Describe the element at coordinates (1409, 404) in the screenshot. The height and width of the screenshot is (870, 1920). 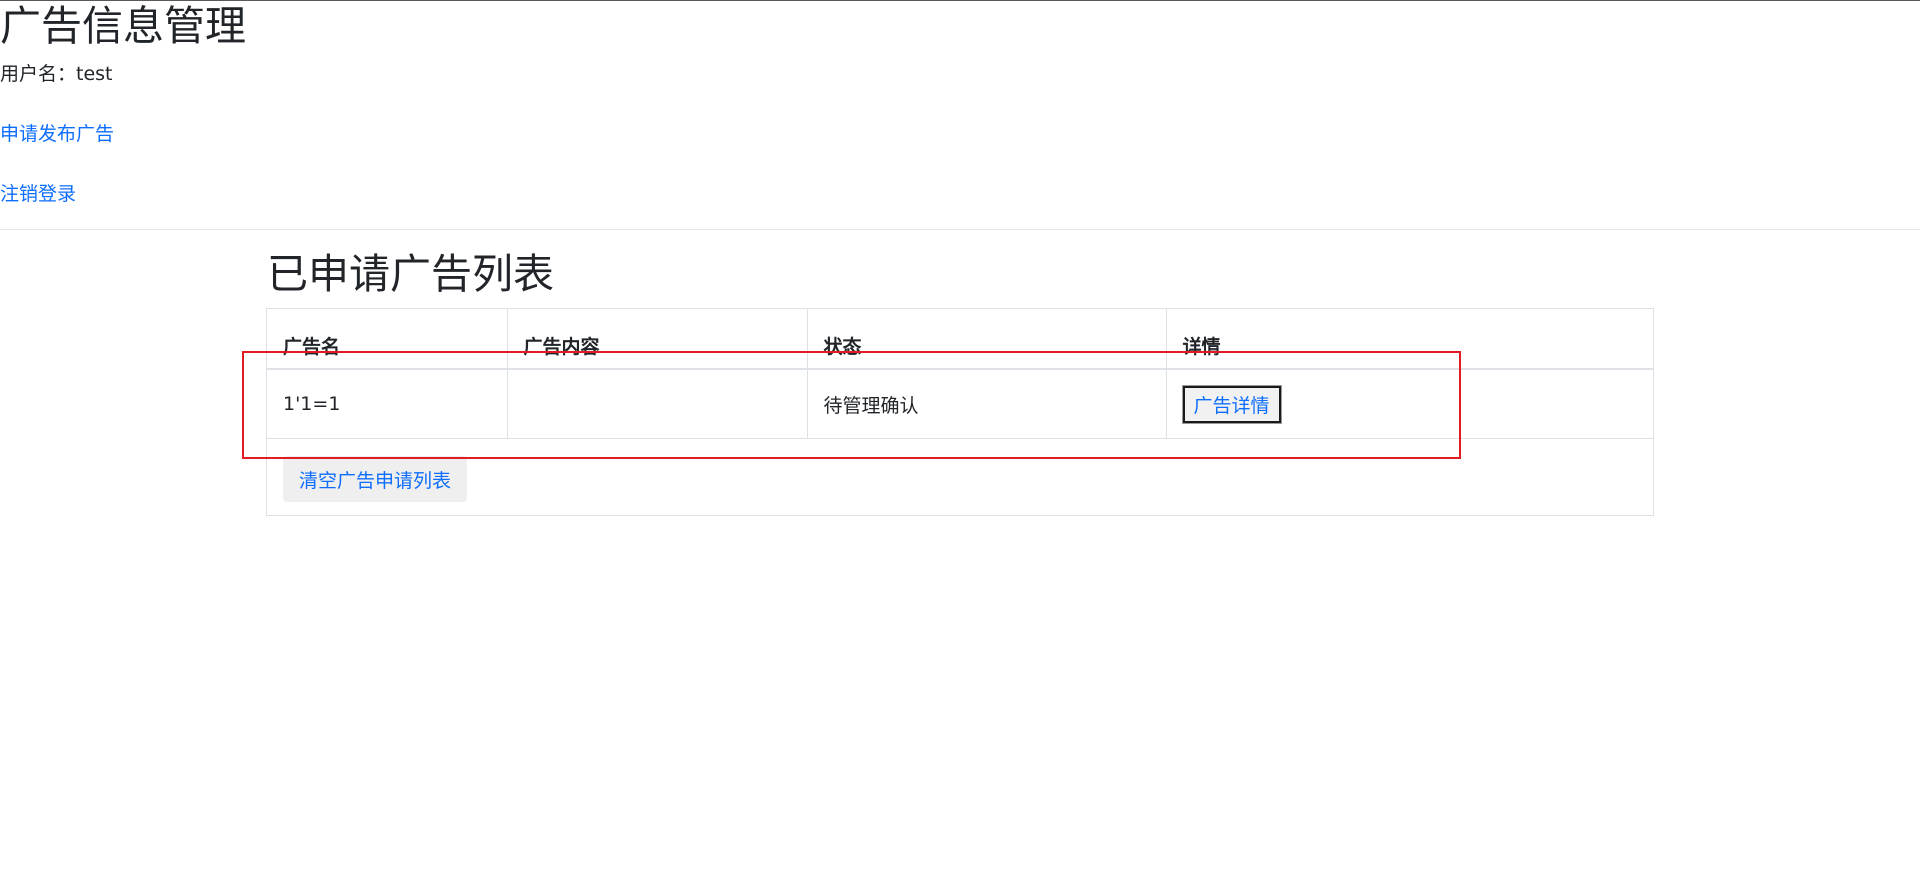
I see `cell-detail: 广告详情` at that location.